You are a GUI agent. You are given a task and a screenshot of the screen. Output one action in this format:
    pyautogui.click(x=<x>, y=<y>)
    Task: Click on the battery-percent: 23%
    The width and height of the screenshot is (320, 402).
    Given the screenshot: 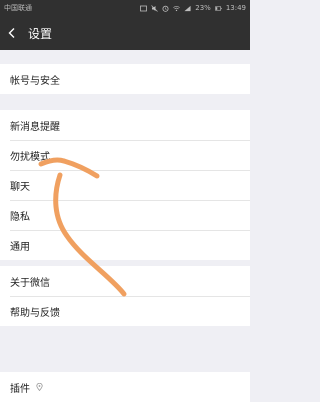 What is the action you would take?
    pyautogui.click(x=203, y=8)
    